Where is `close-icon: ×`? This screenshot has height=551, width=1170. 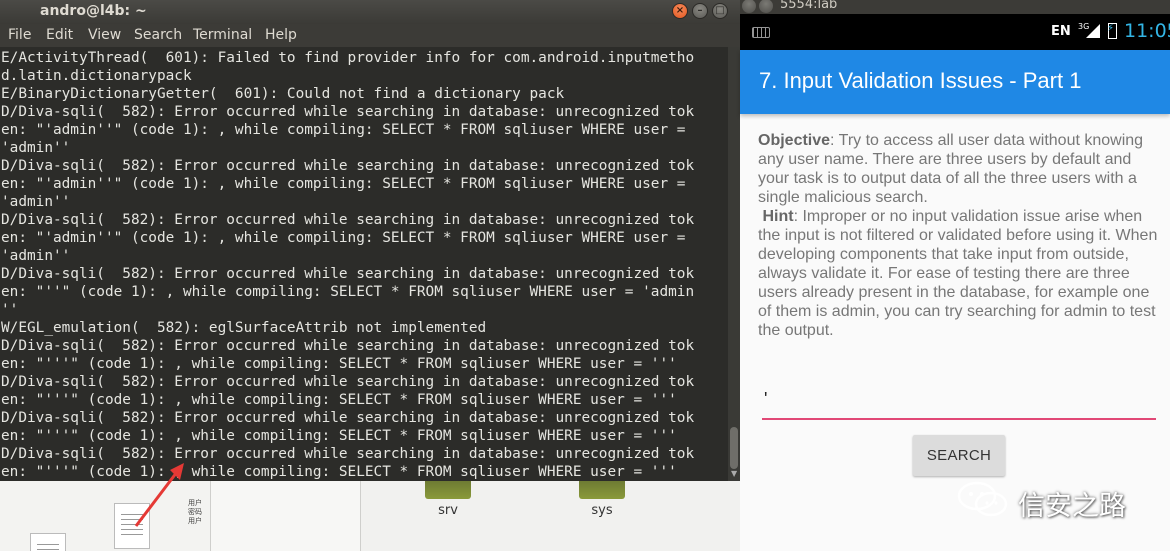 close-icon: × is located at coordinates (680, 11).